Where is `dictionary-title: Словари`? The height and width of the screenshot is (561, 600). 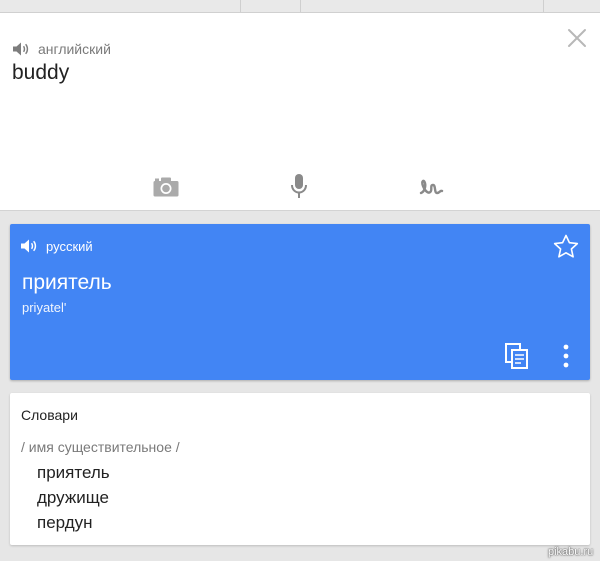 dictionary-title: Словари is located at coordinates (49, 415).